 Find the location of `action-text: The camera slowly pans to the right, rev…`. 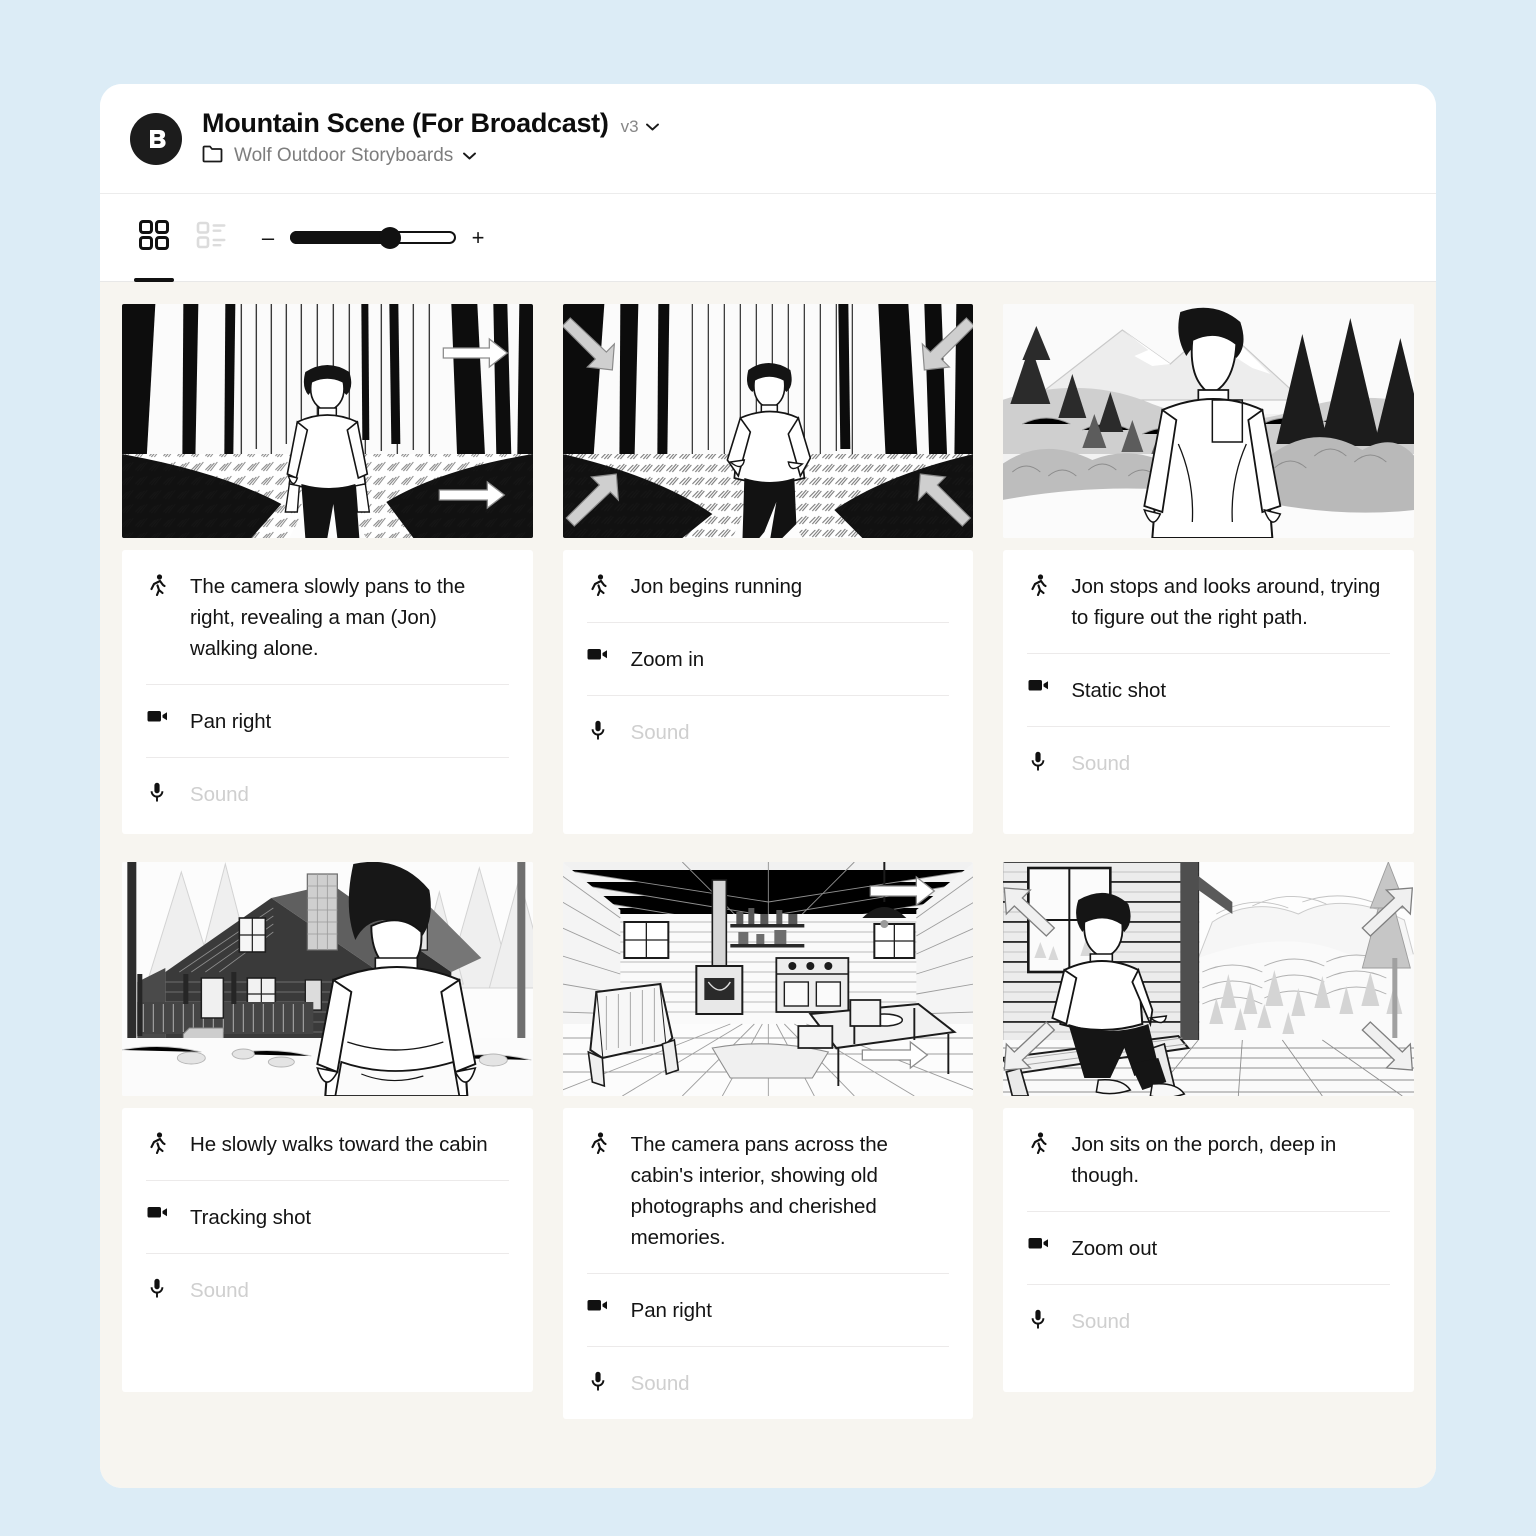

action-text: The camera slowly pans to the right, rev… is located at coordinates (328, 617).